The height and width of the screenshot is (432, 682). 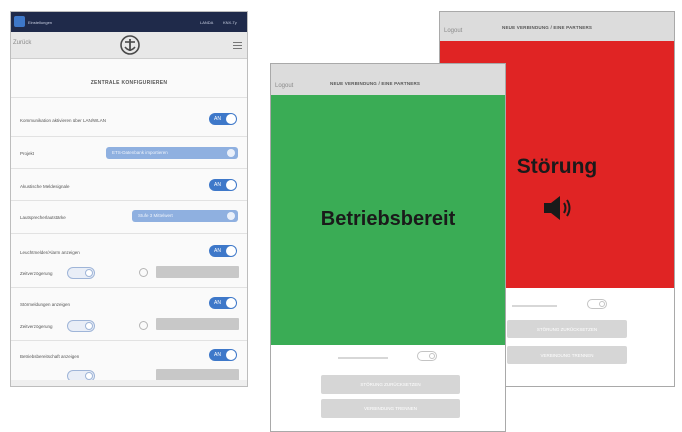 What do you see at coordinates (375, 83) in the screenshot?
I see `ready-screen-title: NEUE VERBINDUNG / EINE PARTNERS` at bounding box center [375, 83].